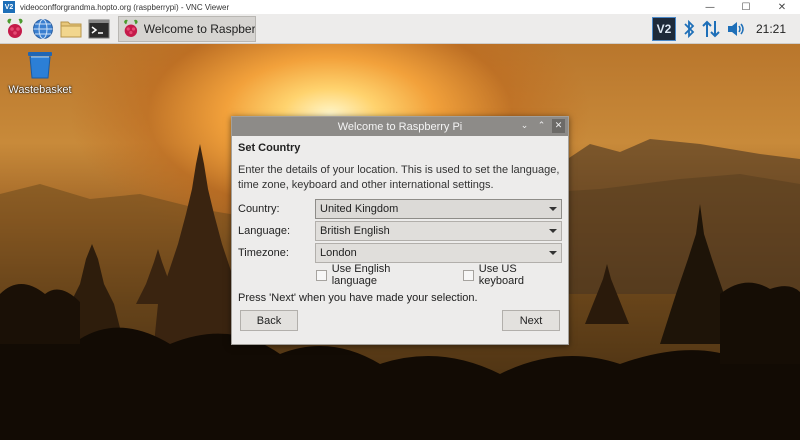 The image size is (800, 440). Describe the element at coordinates (710, 7) in the screenshot. I see `minimize-button: —` at that location.